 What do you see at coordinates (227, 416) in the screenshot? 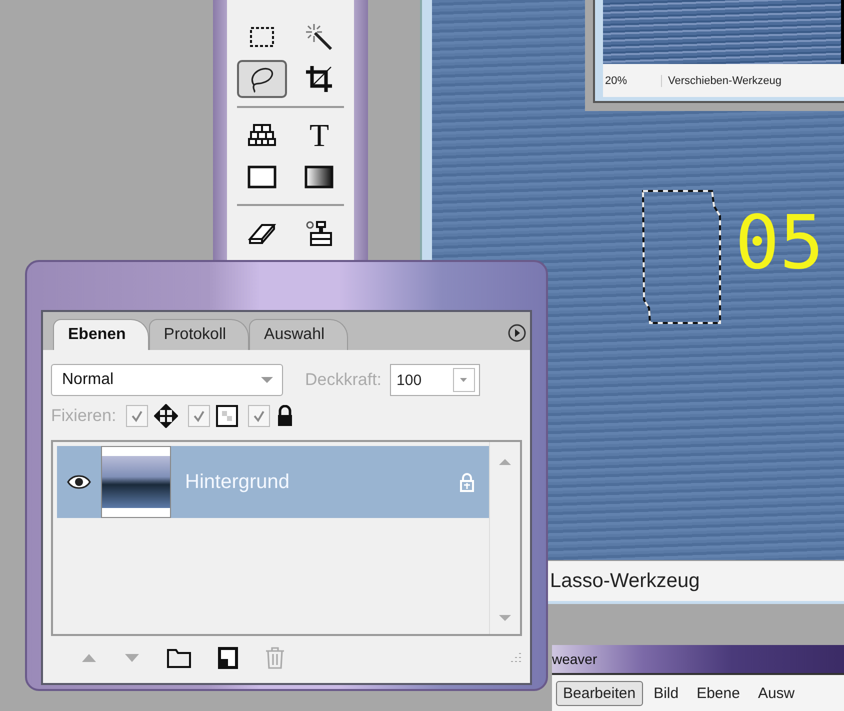
I see `checkerboard-icon` at bounding box center [227, 416].